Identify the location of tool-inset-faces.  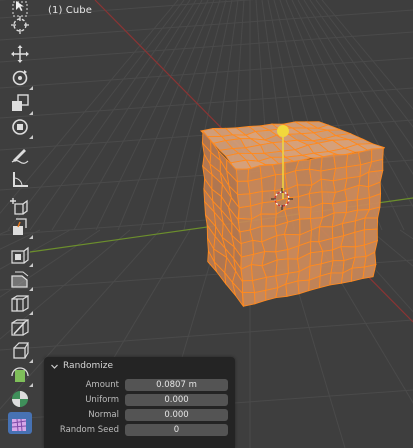
(20, 255).